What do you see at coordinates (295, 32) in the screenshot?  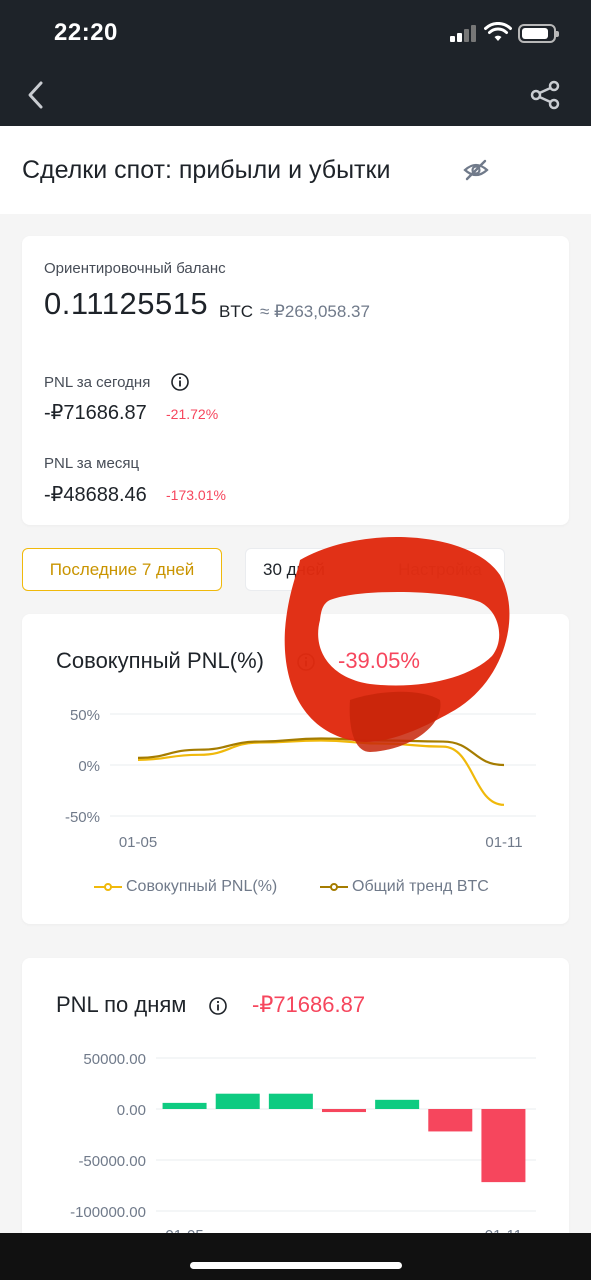 I see `status-bar: 22:20` at bounding box center [295, 32].